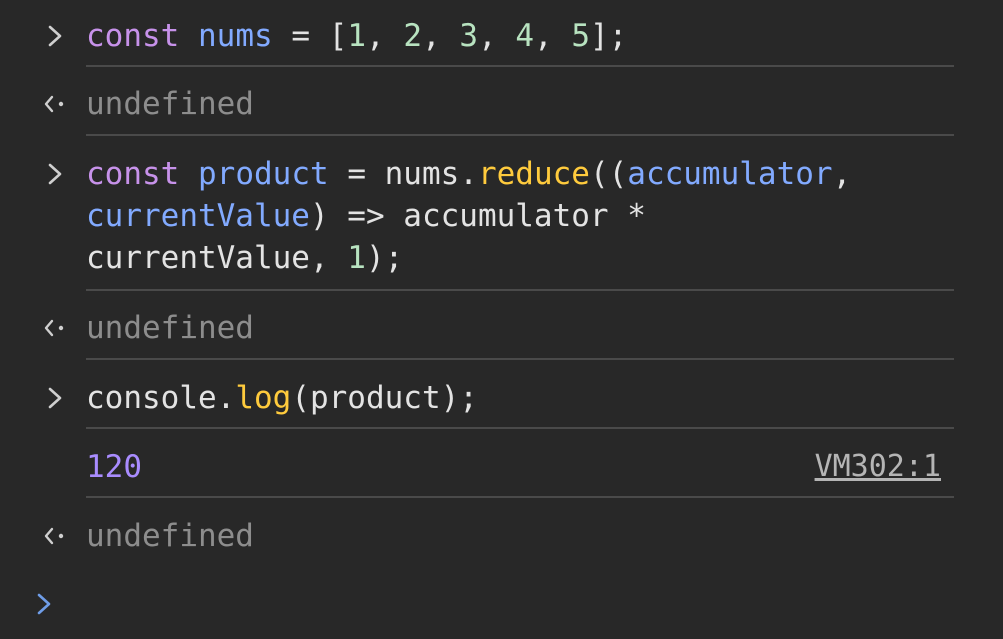  I want to click on code-token: = [, so click(310, 36).